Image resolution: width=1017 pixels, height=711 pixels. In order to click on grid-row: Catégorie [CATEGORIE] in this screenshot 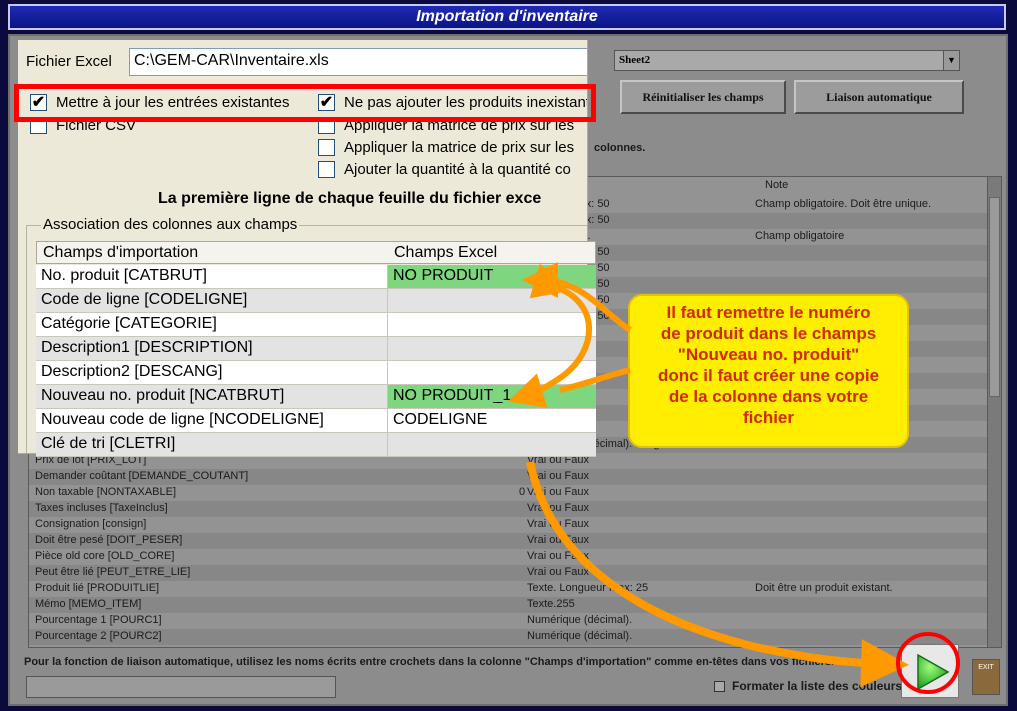, I will do `click(316, 325)`.